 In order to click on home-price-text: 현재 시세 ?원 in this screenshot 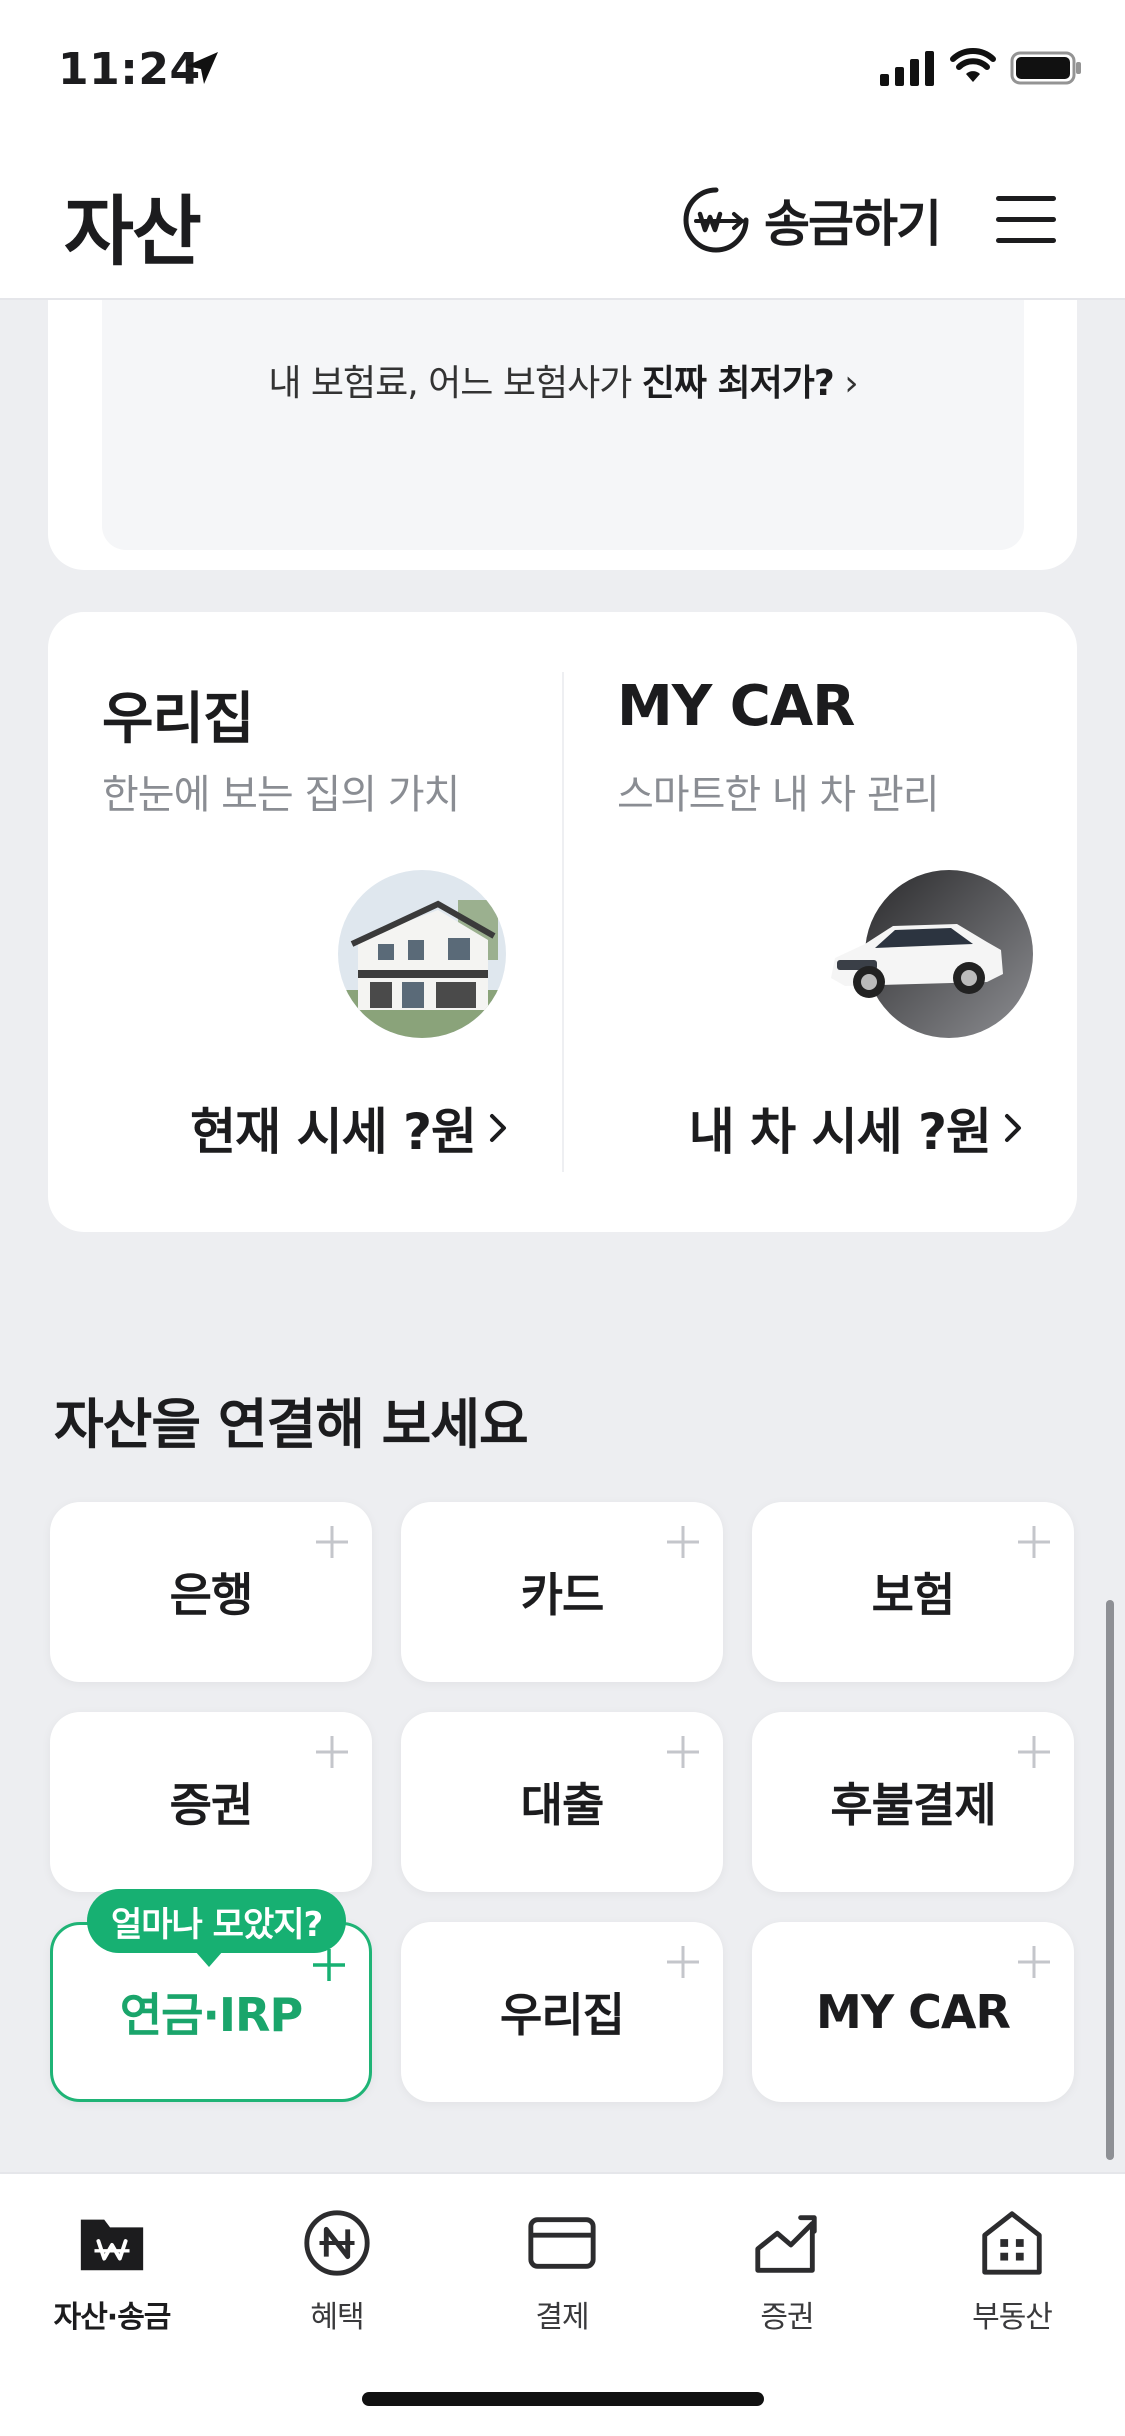, I will do `click(333, 1132)`.